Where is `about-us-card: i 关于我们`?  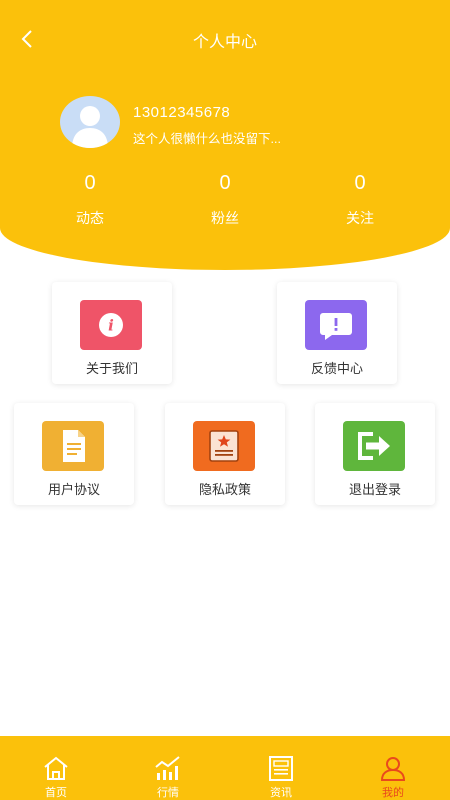 about-us-card: i 关于我们 is located at coordinates (112, 333).